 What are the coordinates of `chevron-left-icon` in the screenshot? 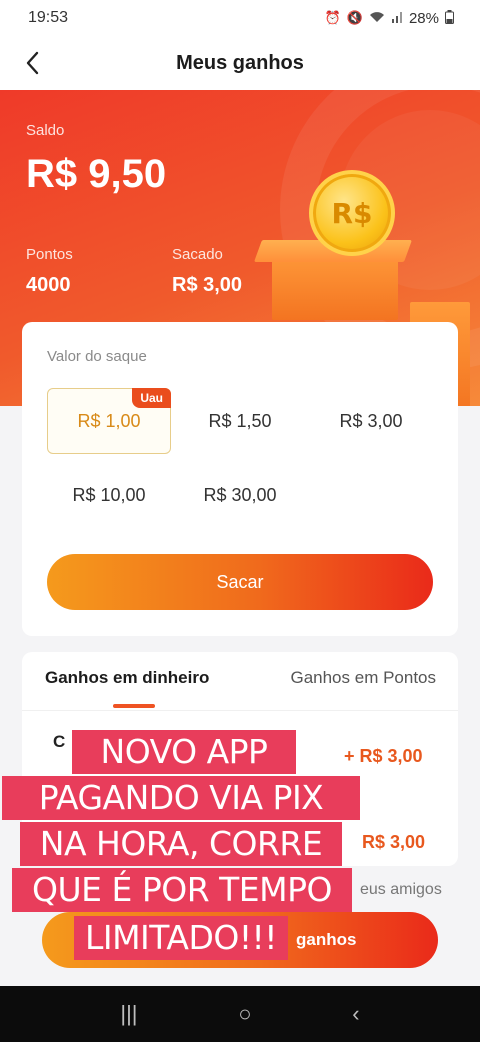 It's located at (32, 63).